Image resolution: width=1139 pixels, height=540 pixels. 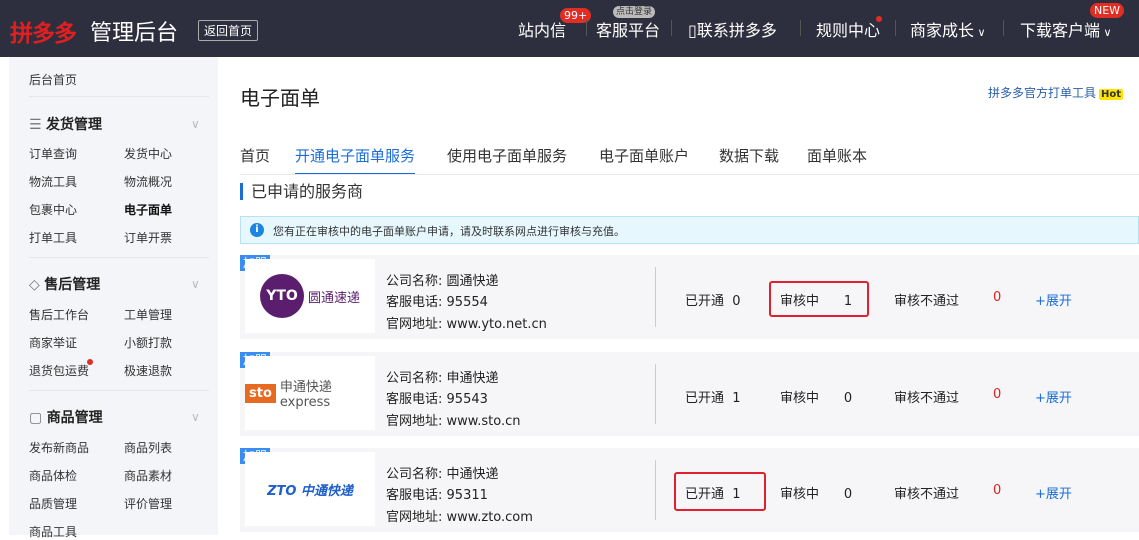 I want to click on info-icon: i, so click(x=257, y=230).